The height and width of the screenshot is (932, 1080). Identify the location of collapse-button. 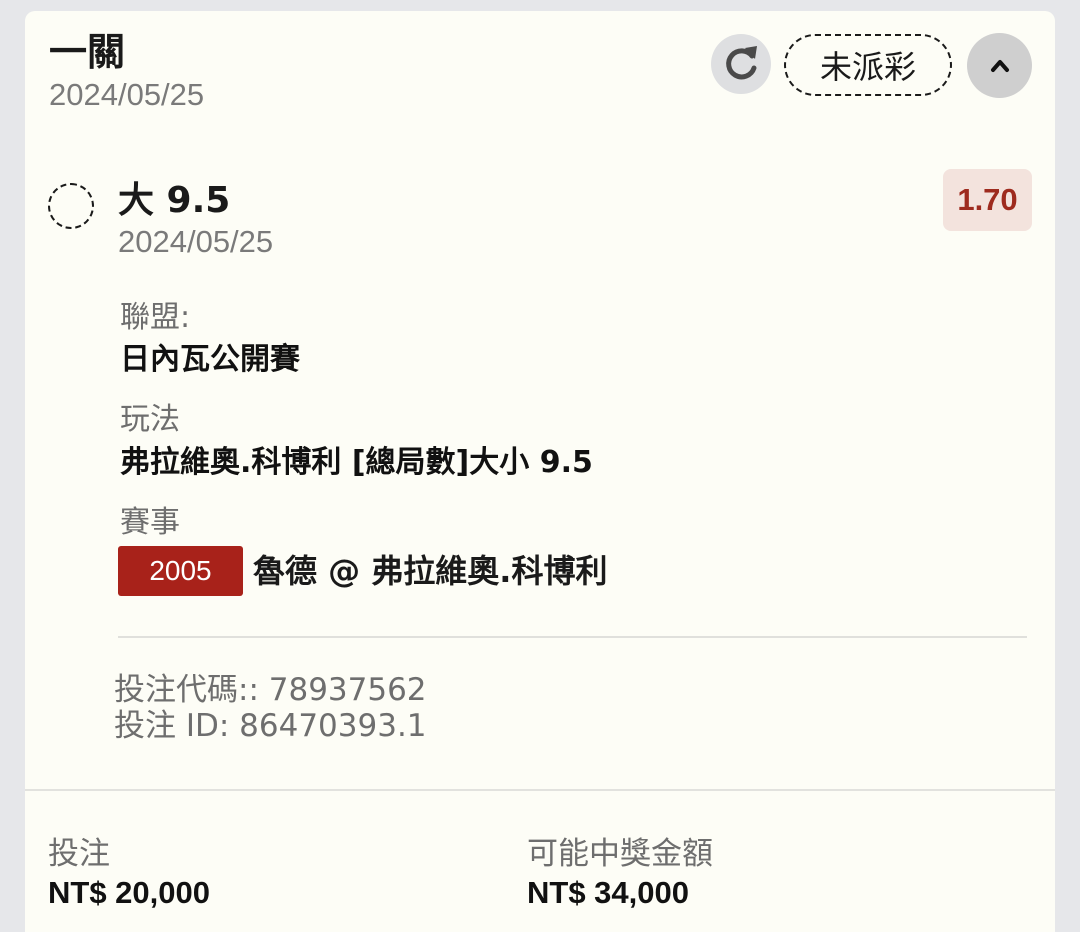
(999, 65).